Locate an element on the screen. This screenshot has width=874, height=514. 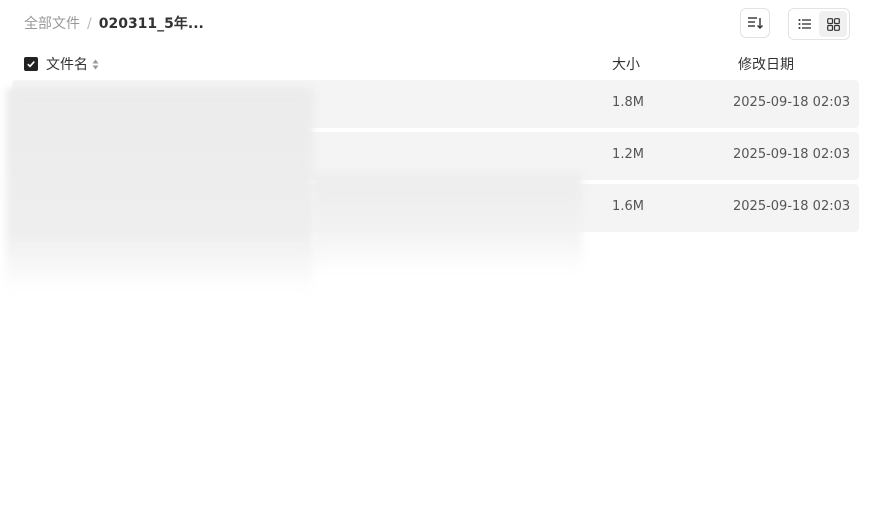
view-toggle is located at coordinates (819, 24).